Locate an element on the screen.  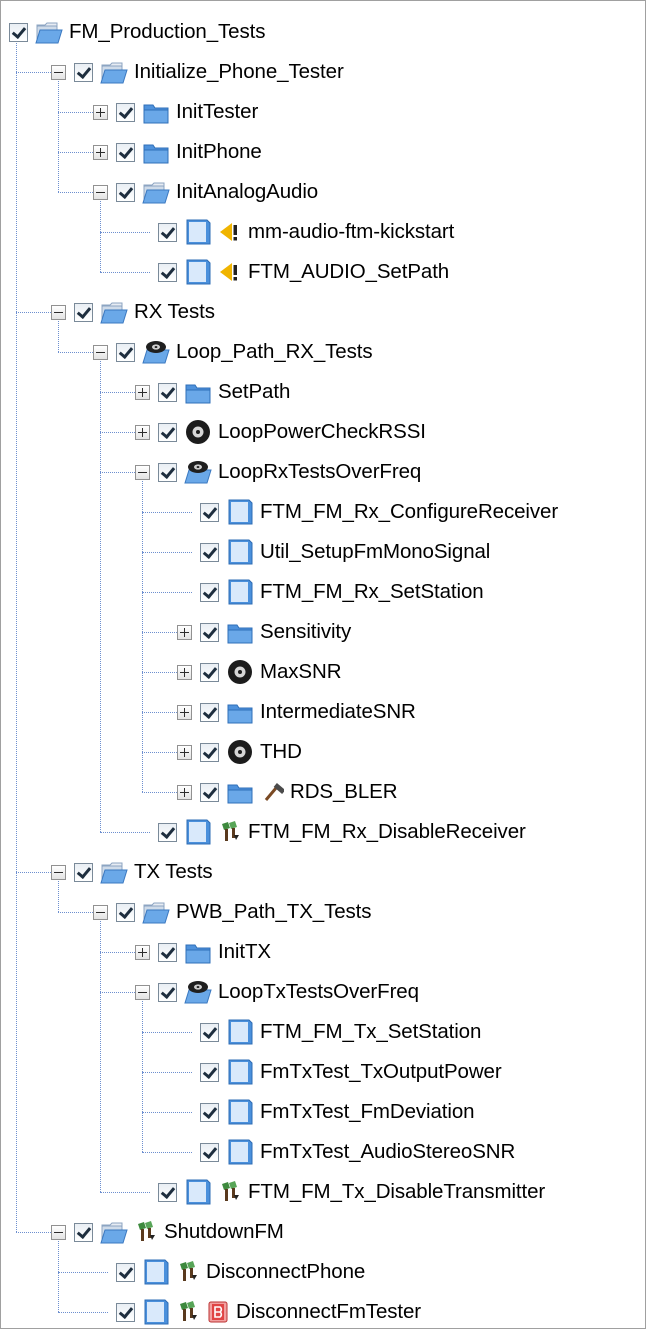
tree-node-ftm-fm-rx-disablereceiver: FTM_FM_Rx_DisableReceiver is located at coordinates (321, 832).